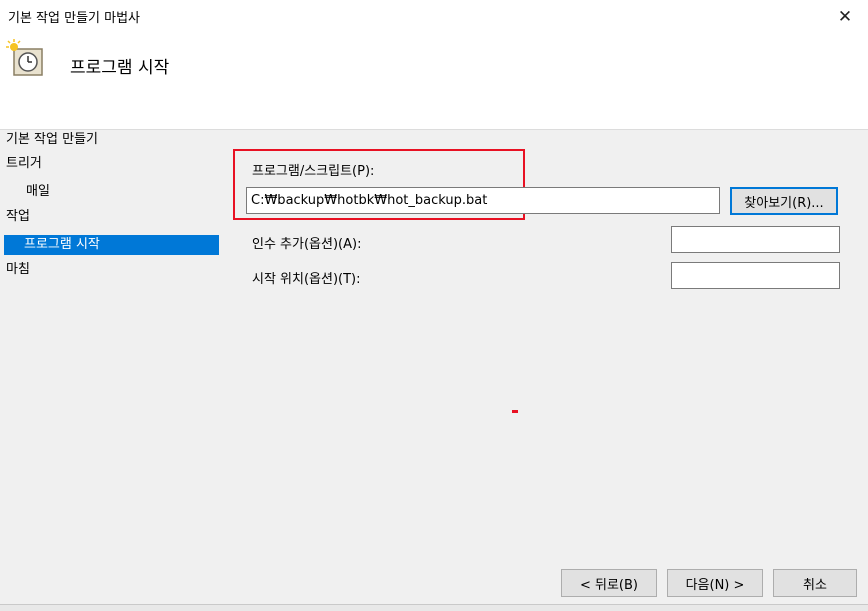 This screenshot has height=611, width=868. What do you see at coordinates (434, 16) in the screenshot?
I see `title-bar: 기본 작업 만들기 마법사 ✕` at bounding box center [434, 16].